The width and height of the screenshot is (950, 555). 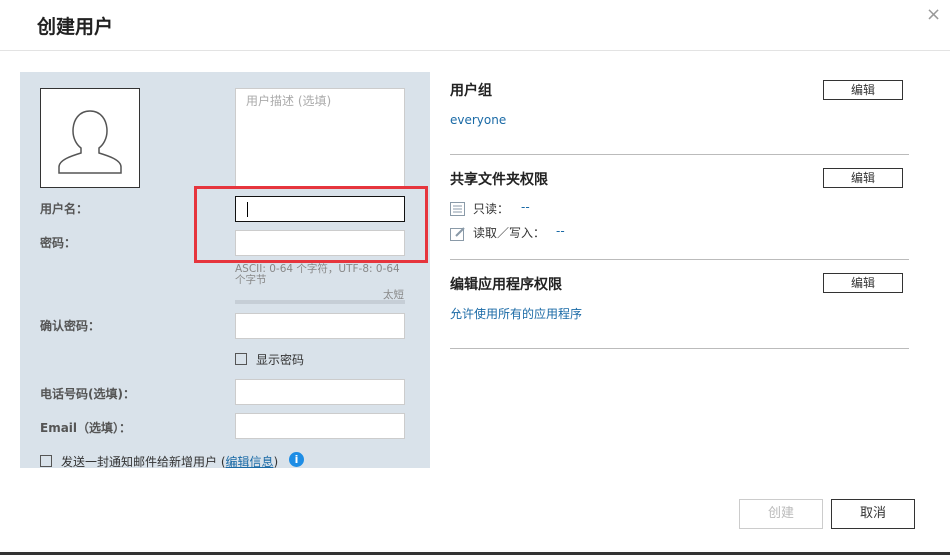 What do you see at coordinates (863, 178) in the screenshot?
I see `edit-share-button: 编辑` at bounding box center [863, 178].